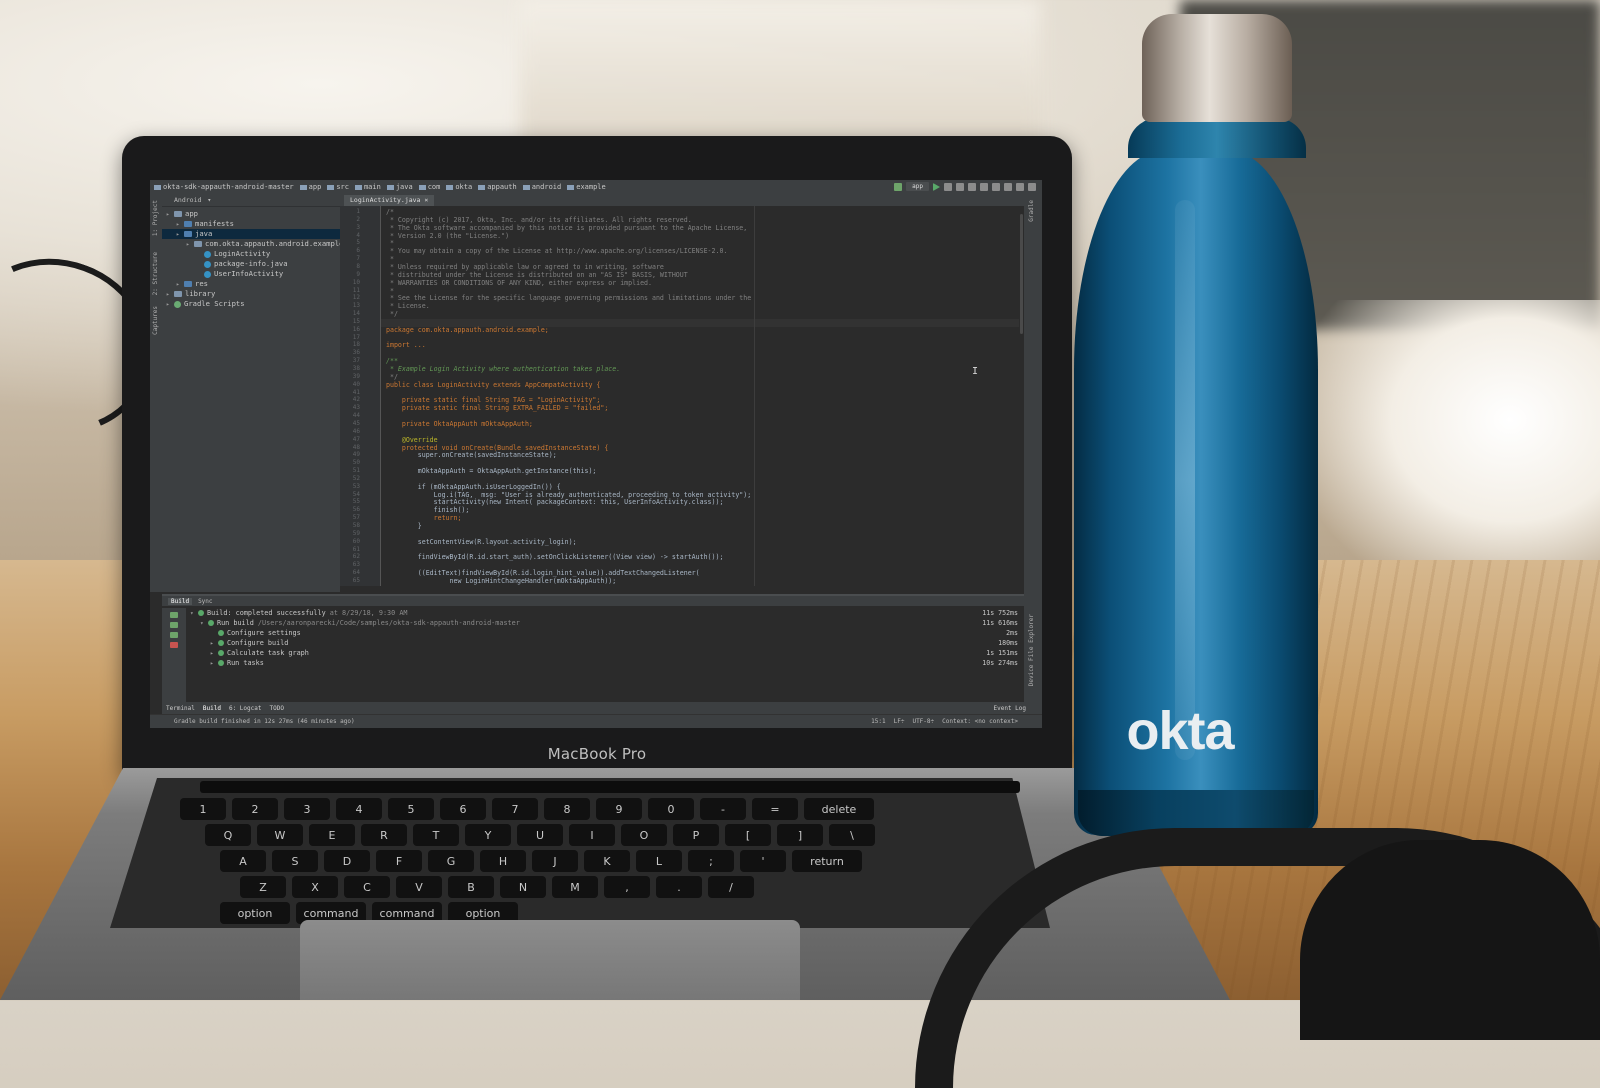 The width and height of the screenshot is (1600, 1088). I want to click on keyboard-key: 4, so click(359, 809).